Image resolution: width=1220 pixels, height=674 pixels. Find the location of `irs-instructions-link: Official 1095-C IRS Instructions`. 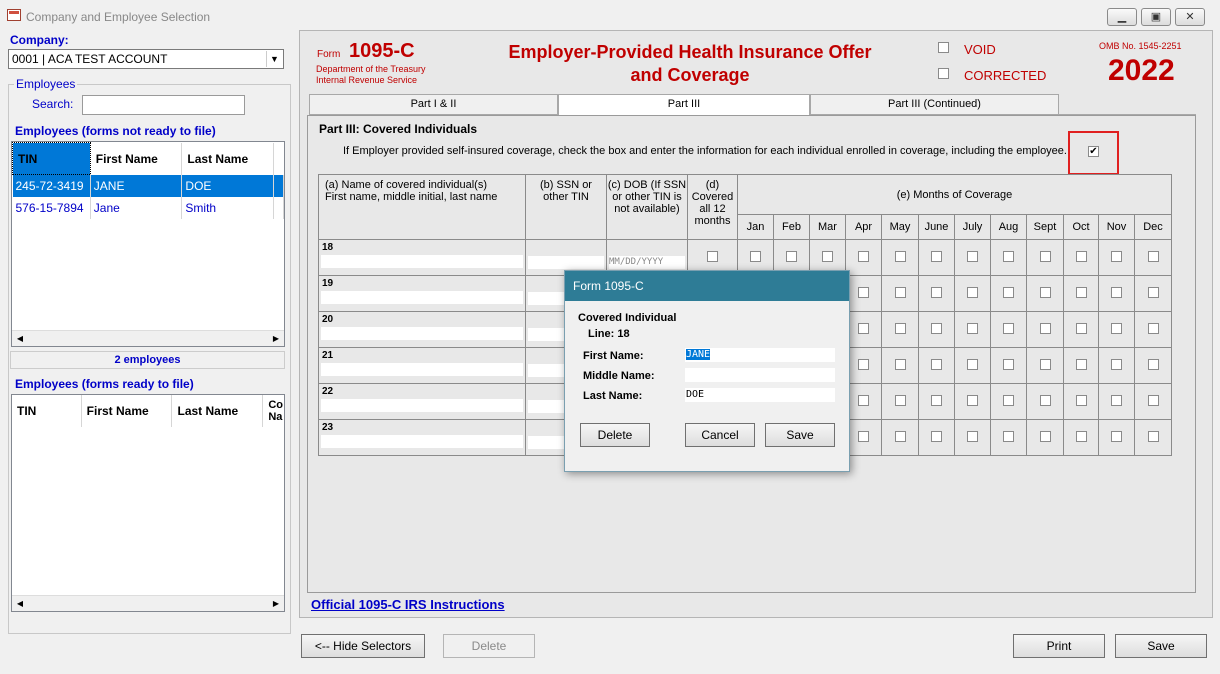

irs-instructions-link: Official 1095-C IRS Instructions is located at coordinates (408, 604).